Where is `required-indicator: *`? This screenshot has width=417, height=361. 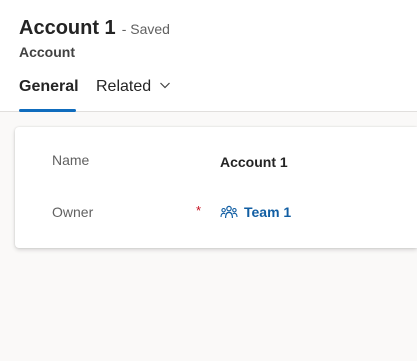
required-indicator: * is located at coordinates (199, 210).